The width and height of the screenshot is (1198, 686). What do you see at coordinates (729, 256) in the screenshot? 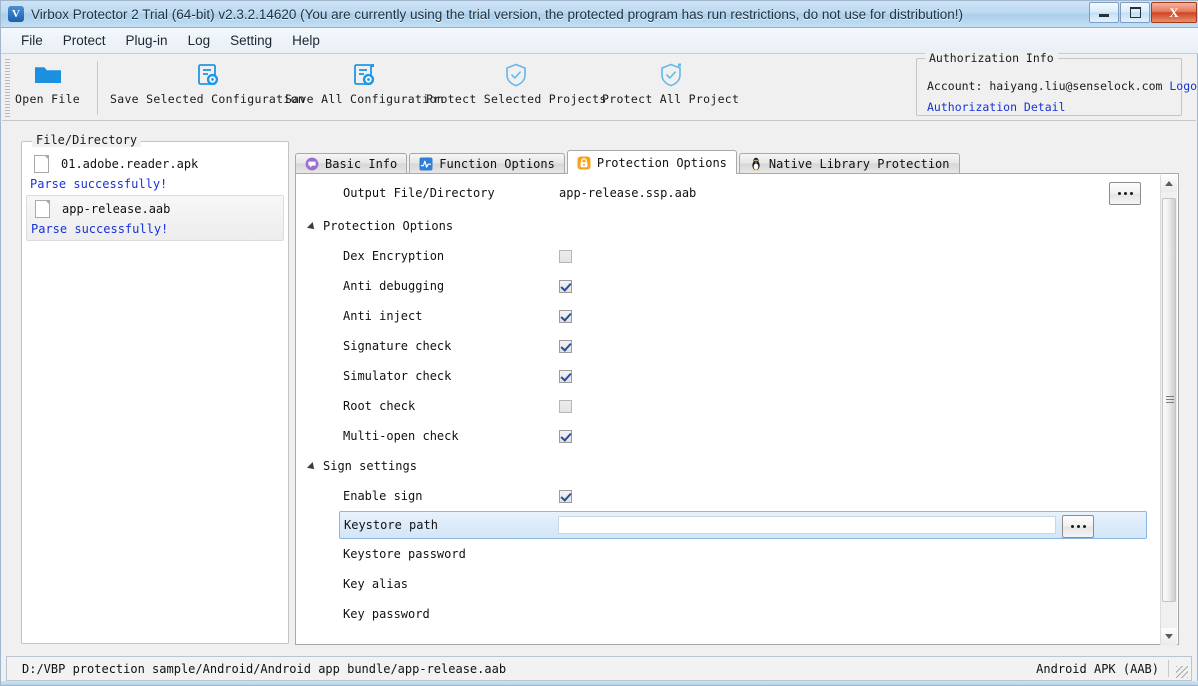
I see `row-dex-encryption: Dex Encryption` at bounding box center [729, 256].